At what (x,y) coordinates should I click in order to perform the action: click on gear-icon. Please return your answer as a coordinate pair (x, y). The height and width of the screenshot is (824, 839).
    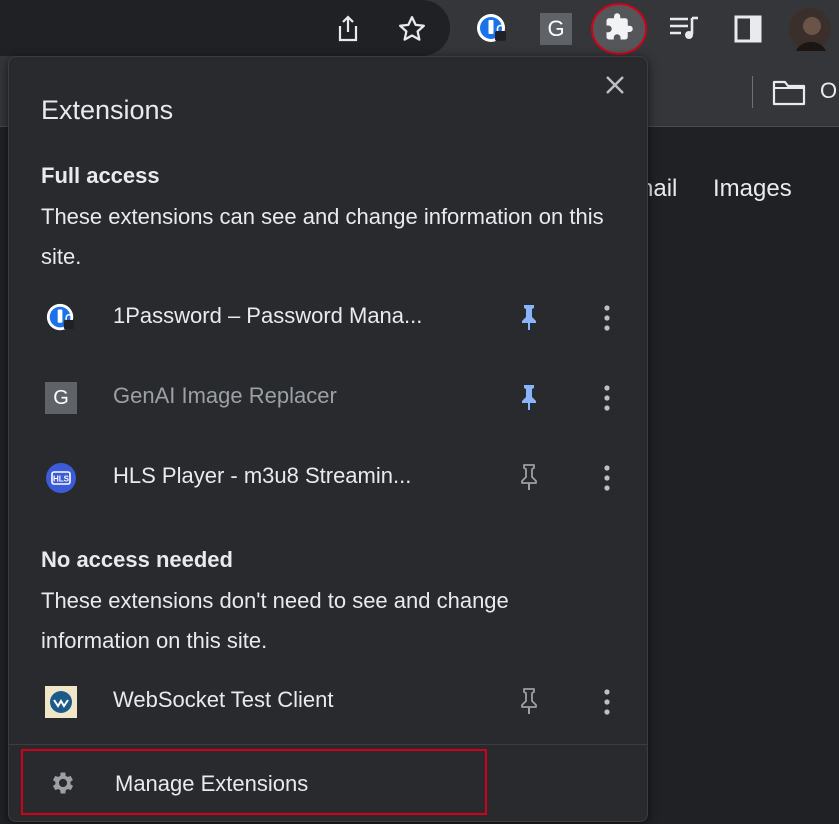
    Looking at the image, I should click on (63, 783).